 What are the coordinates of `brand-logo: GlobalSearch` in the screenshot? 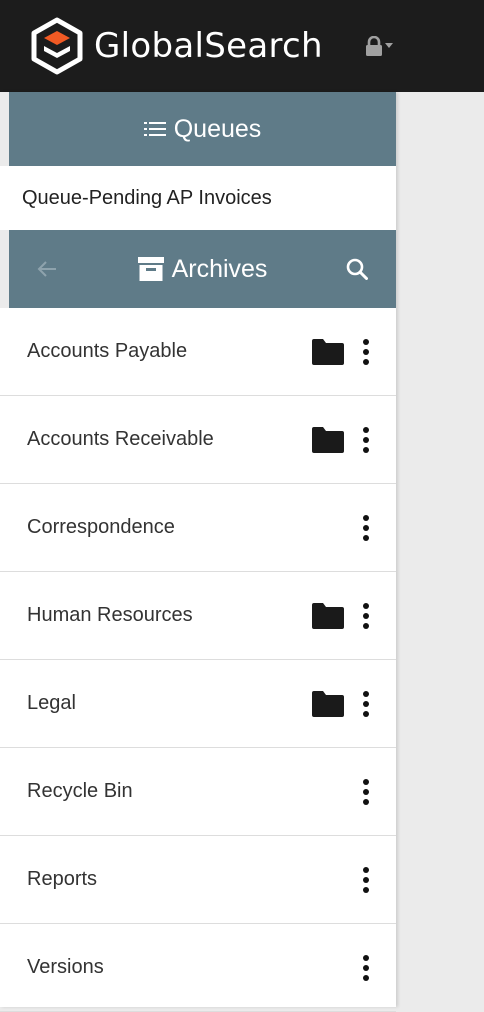 It's located at (175, 46).